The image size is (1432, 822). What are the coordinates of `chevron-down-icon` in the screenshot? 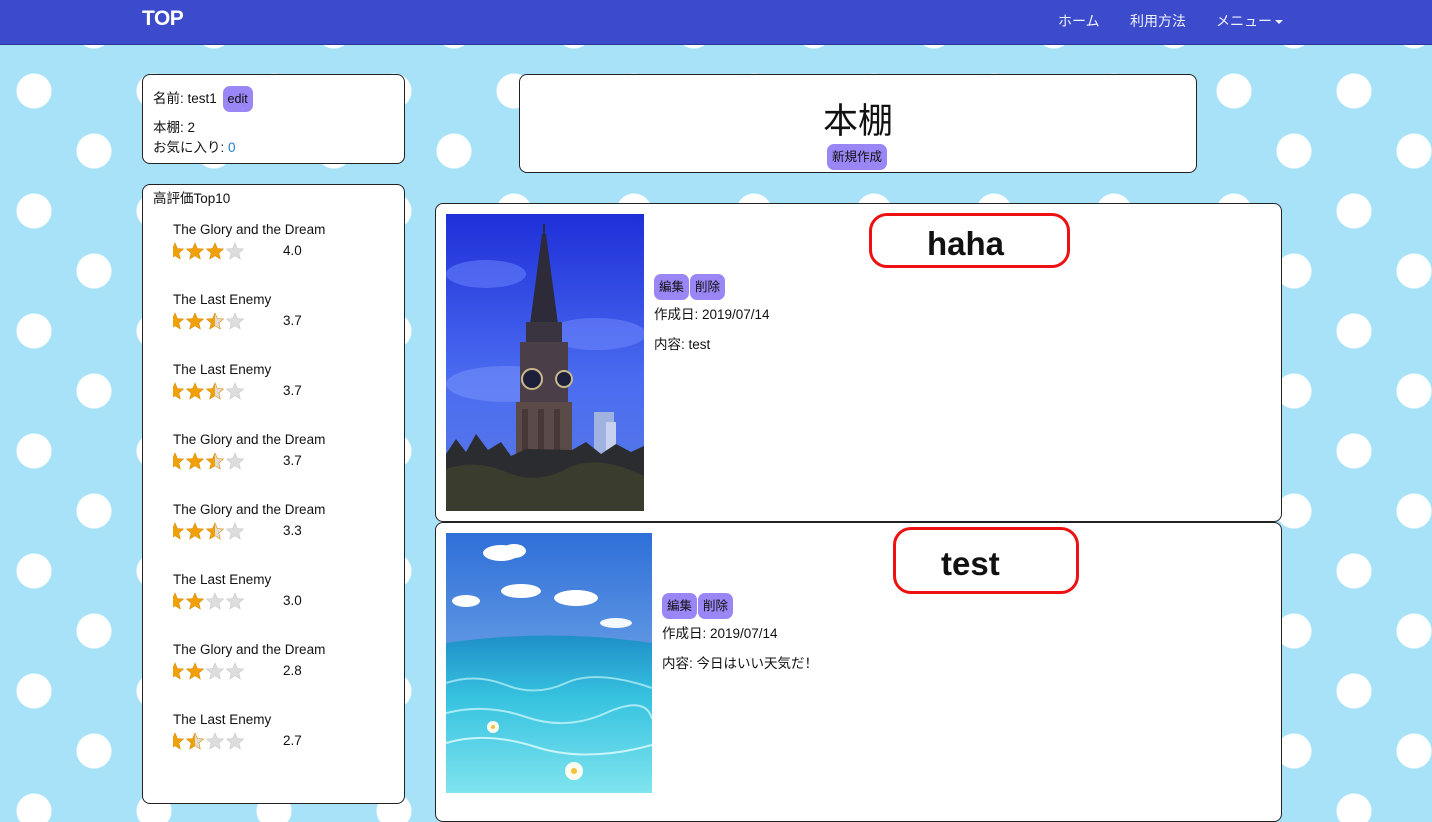 It's located at (1279, 22).